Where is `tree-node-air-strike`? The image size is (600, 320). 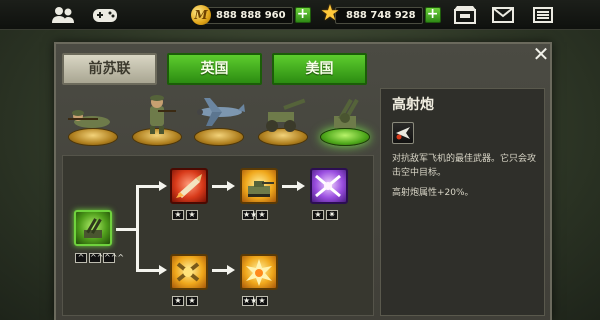
tree-node-air-strike is located at coordinates (329, 186).